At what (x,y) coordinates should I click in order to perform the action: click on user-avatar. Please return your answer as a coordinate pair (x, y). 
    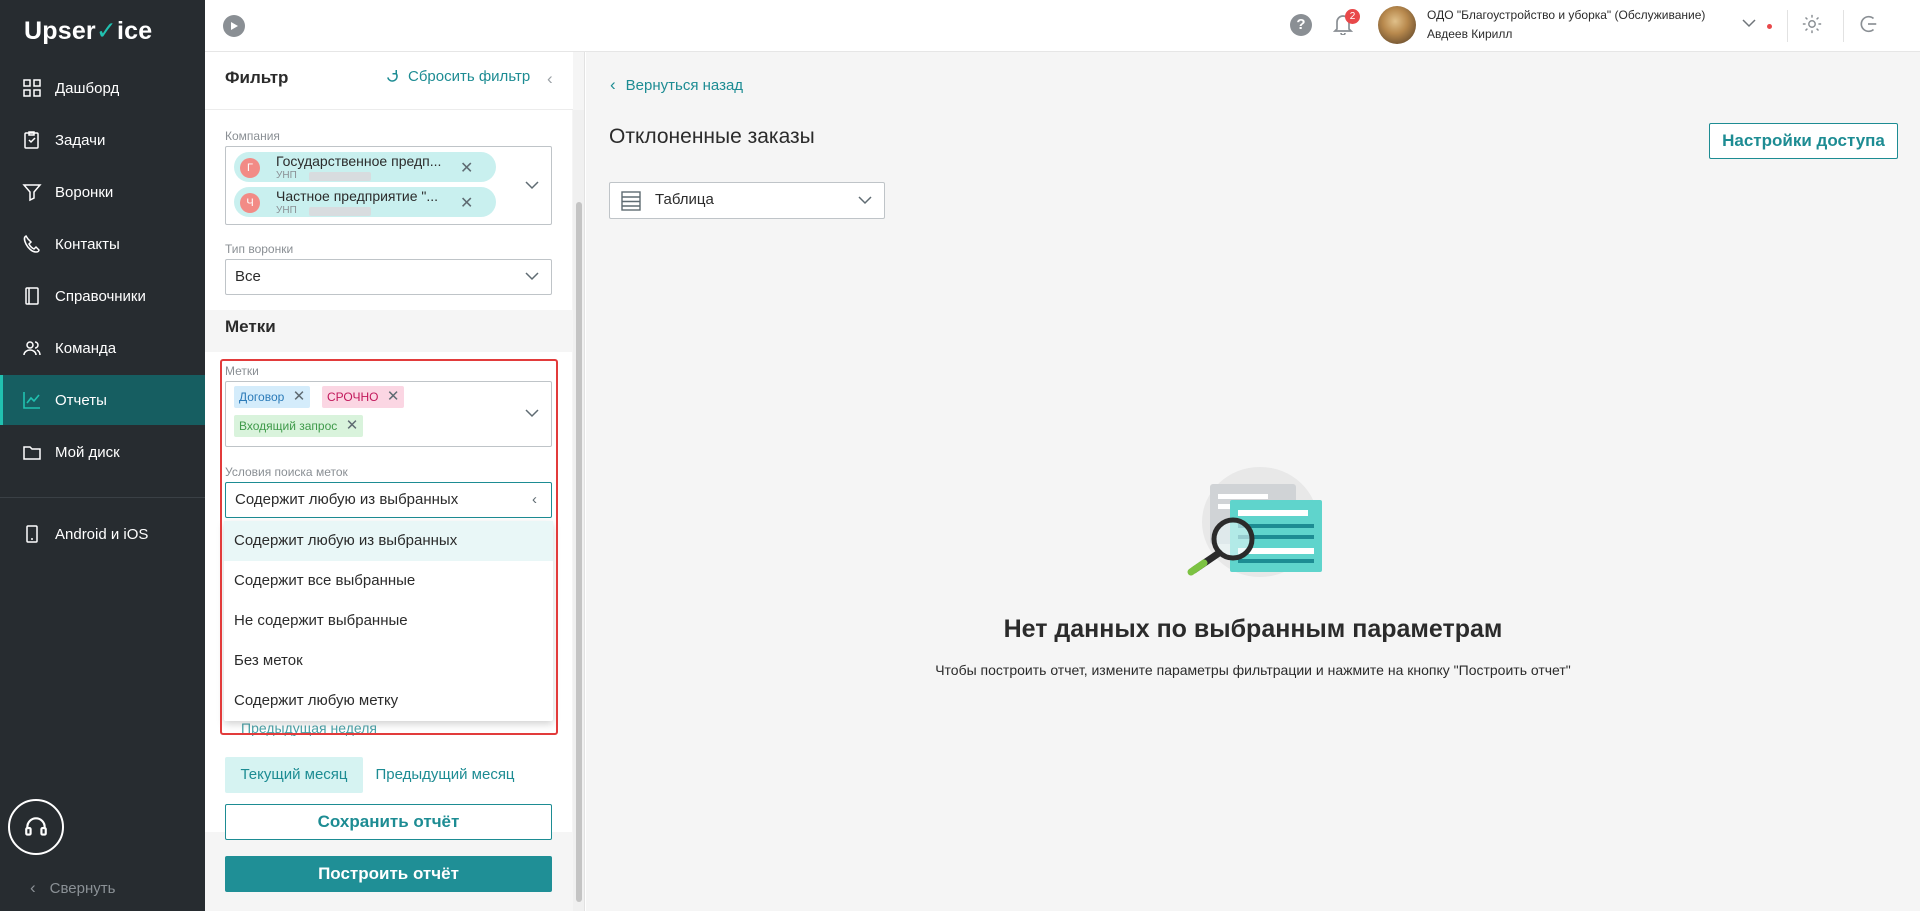
    Looking at the image, I should click on (1397, 25).